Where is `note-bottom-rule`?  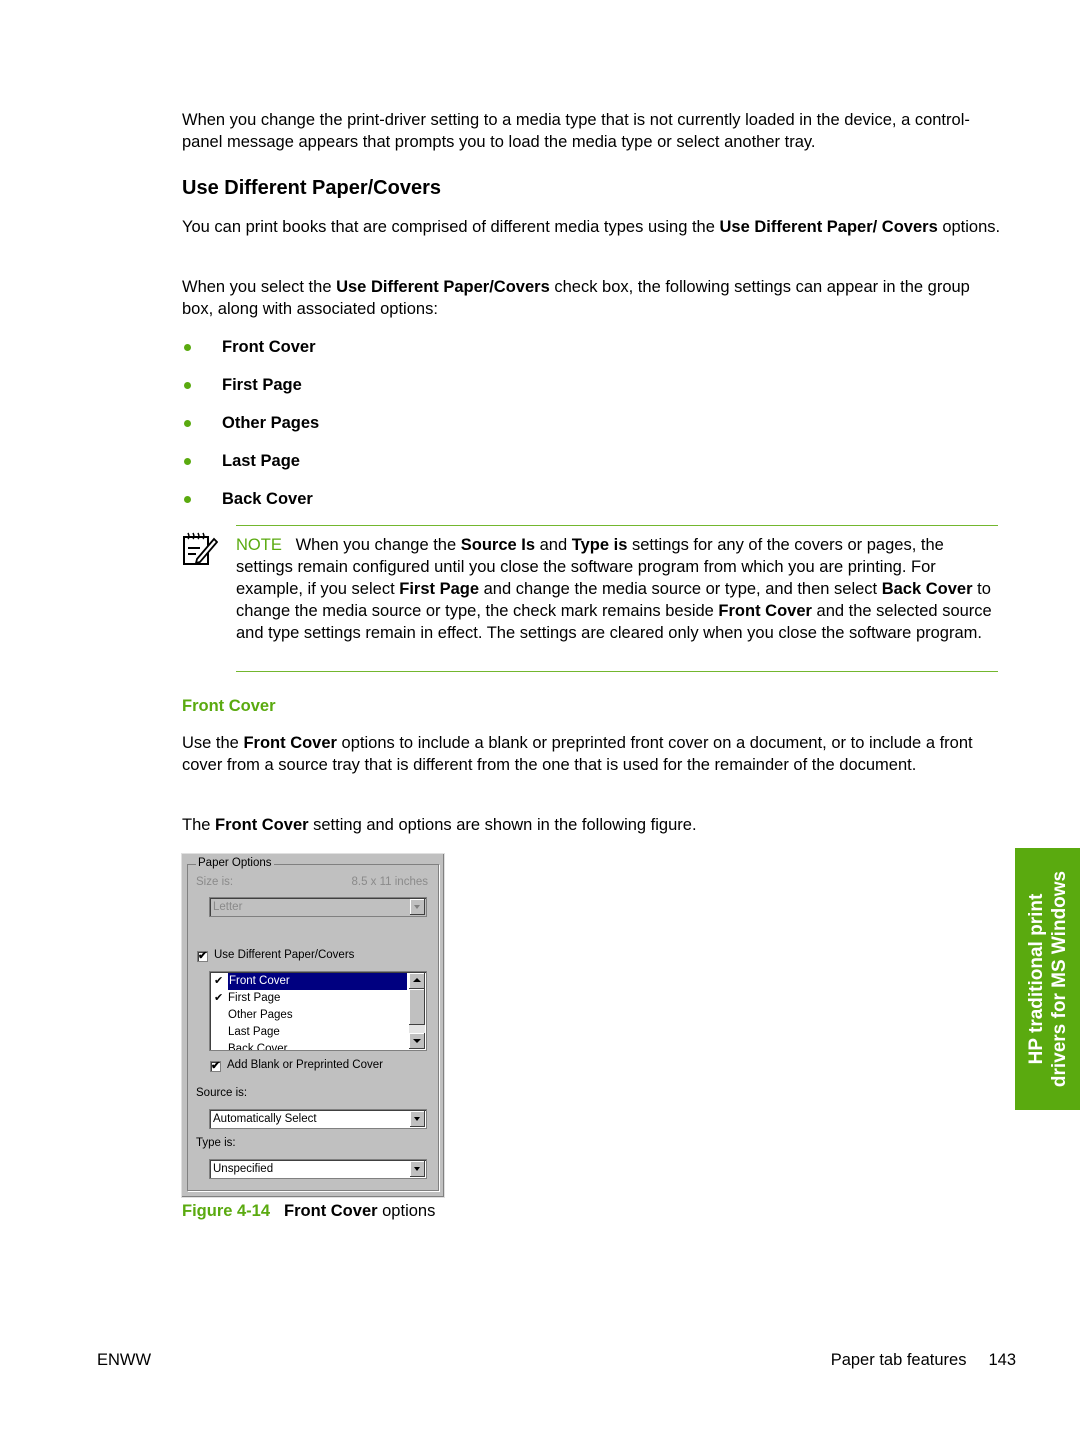
note-bottom-rule is located at coordinates (617, 671).